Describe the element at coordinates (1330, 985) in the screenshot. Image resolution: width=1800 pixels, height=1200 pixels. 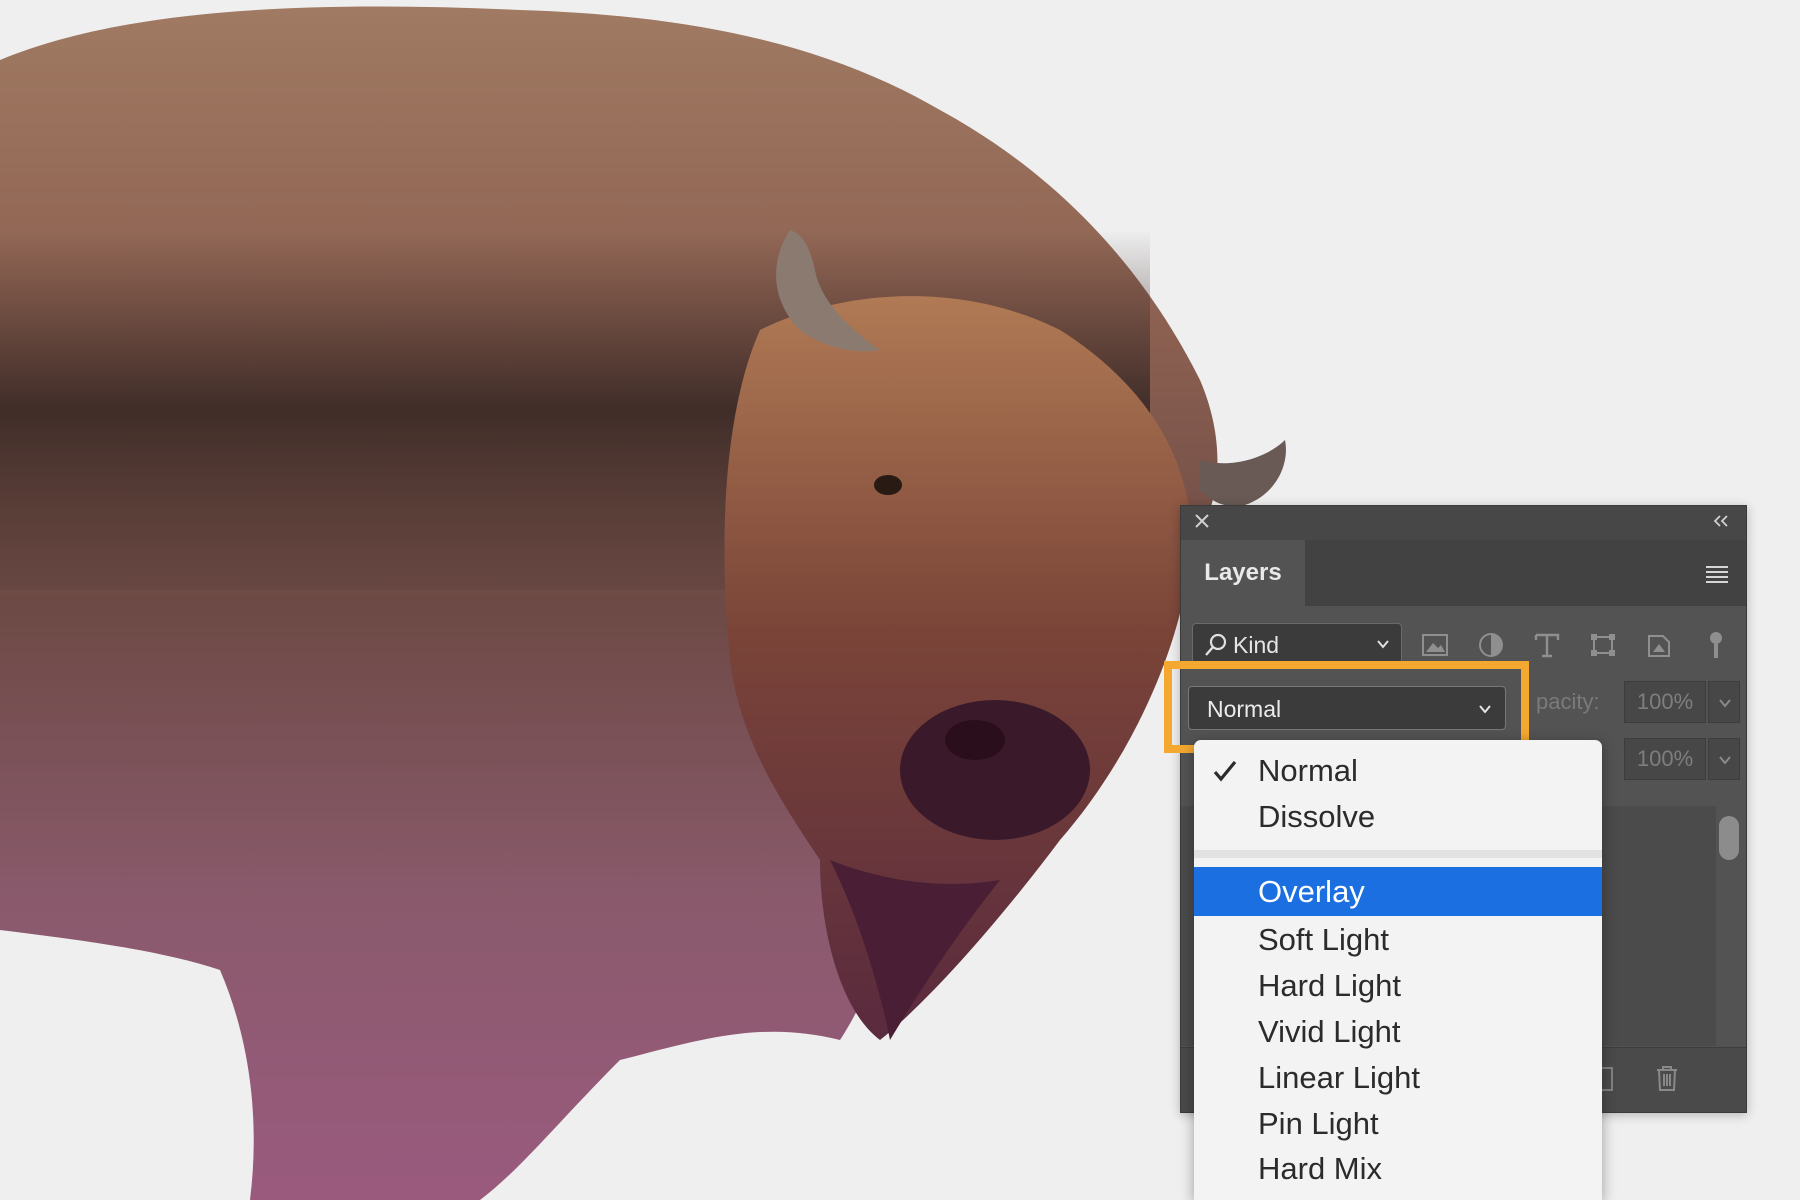
I see `menu-item-label: Hard Light` at that location.